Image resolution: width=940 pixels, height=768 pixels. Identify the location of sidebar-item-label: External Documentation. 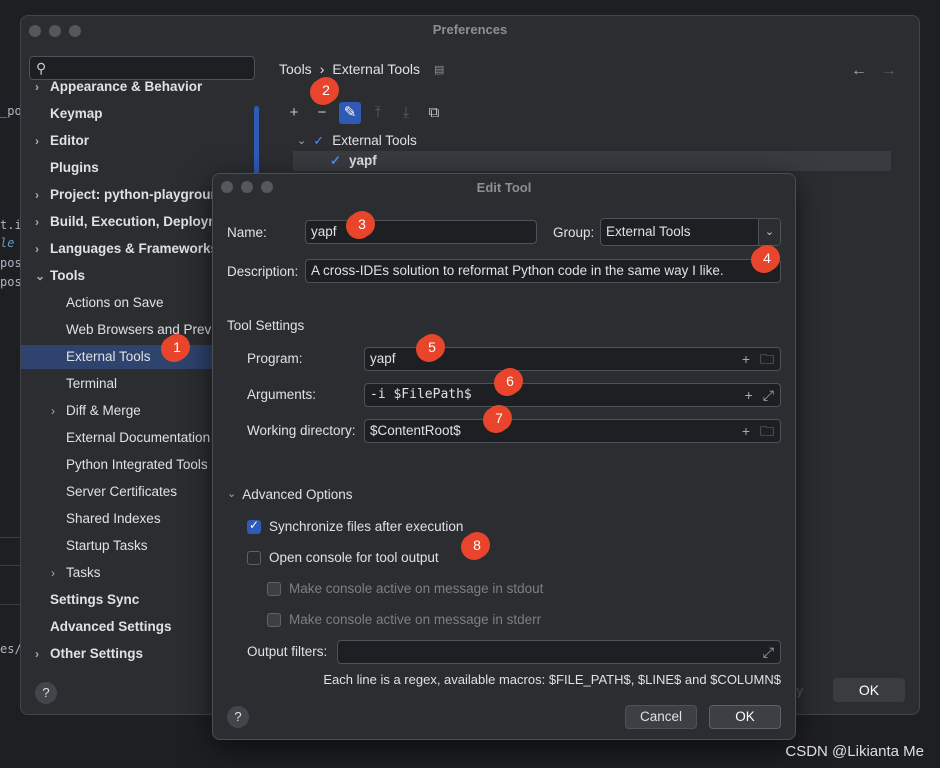
(138, 437).